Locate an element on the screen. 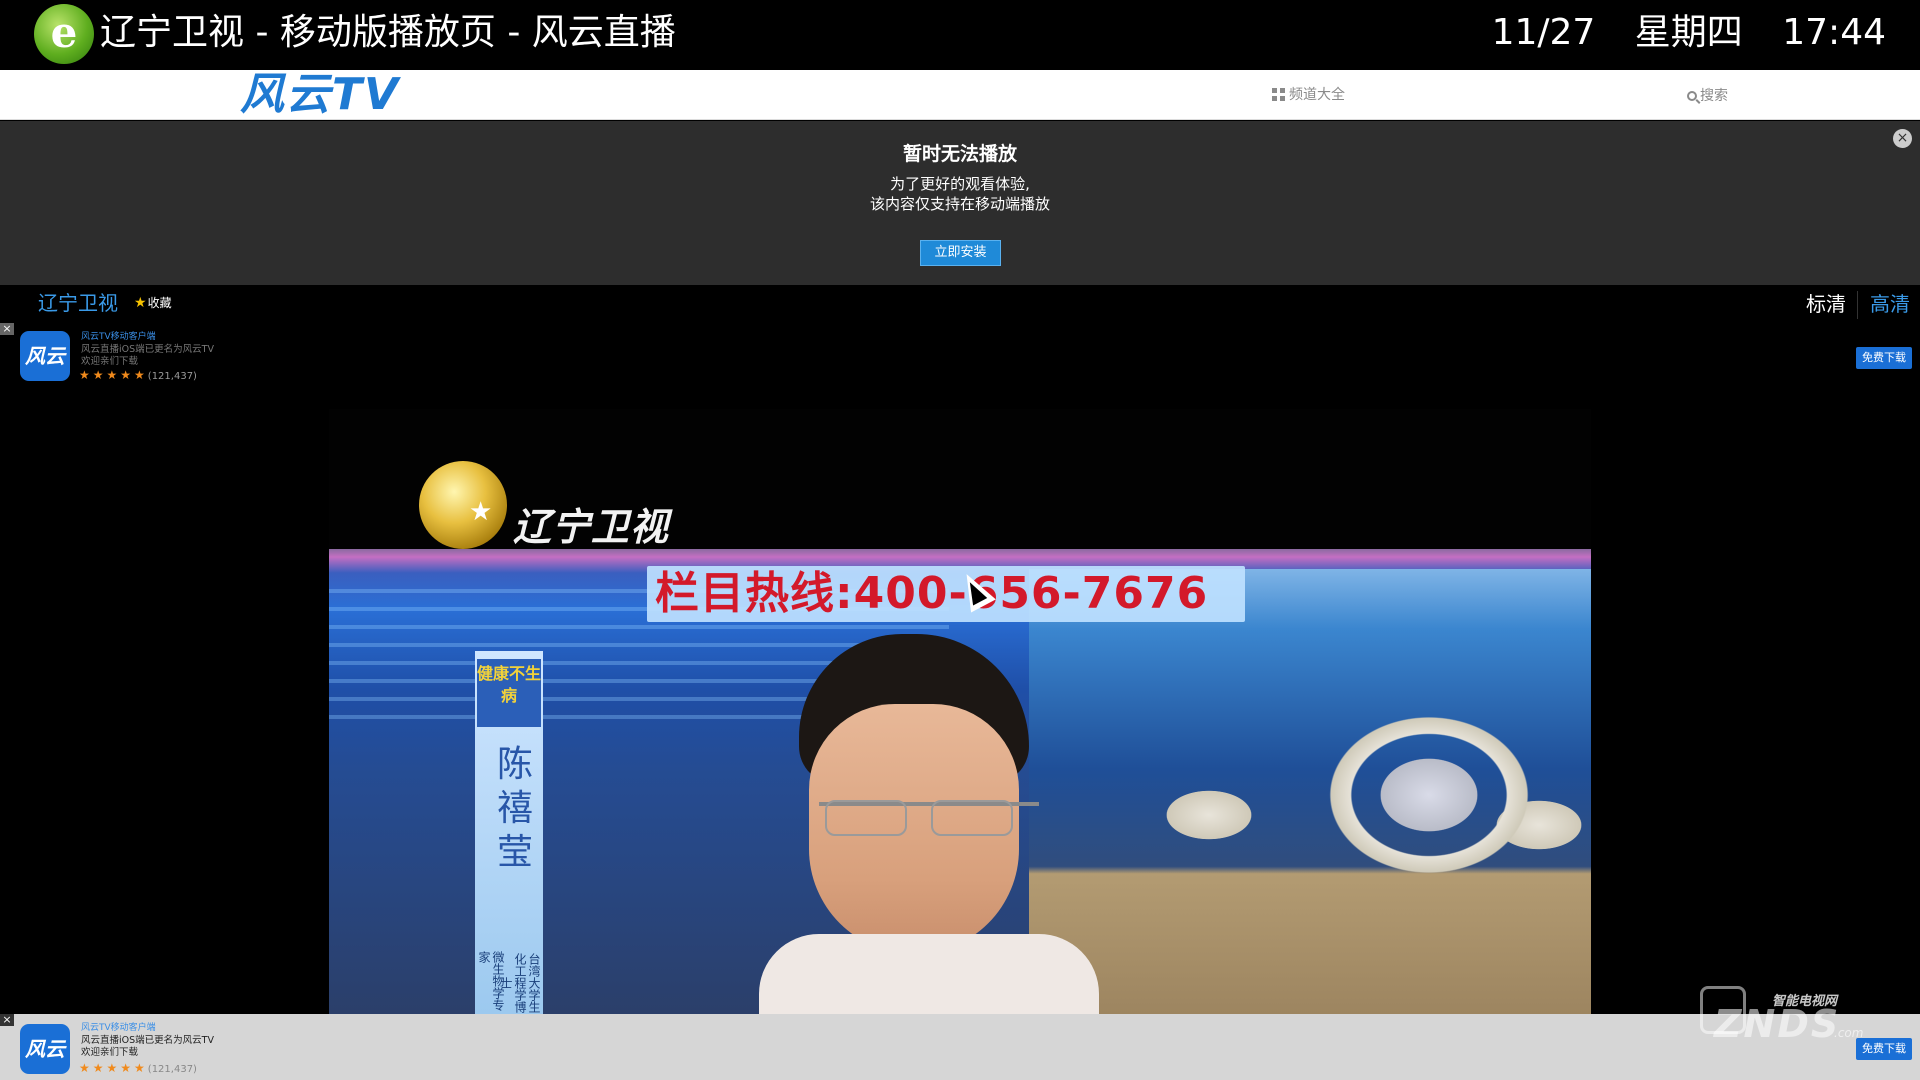  download-button: 免费下载 is located at coordinates (1884, 358).